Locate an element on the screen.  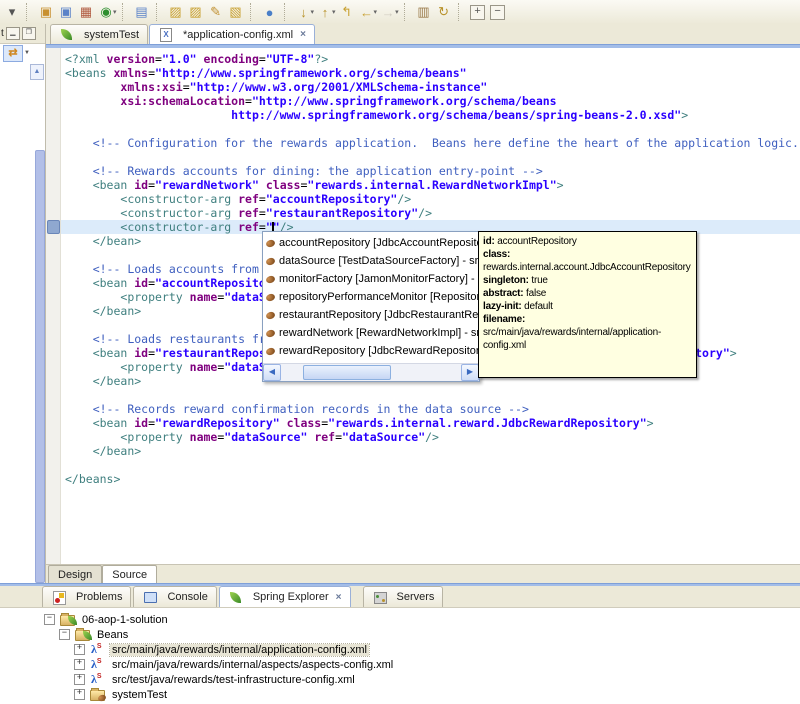
code-line: <?xml version="1.0" encoding="UTF-8"?> is located at coordinates (430, 59).